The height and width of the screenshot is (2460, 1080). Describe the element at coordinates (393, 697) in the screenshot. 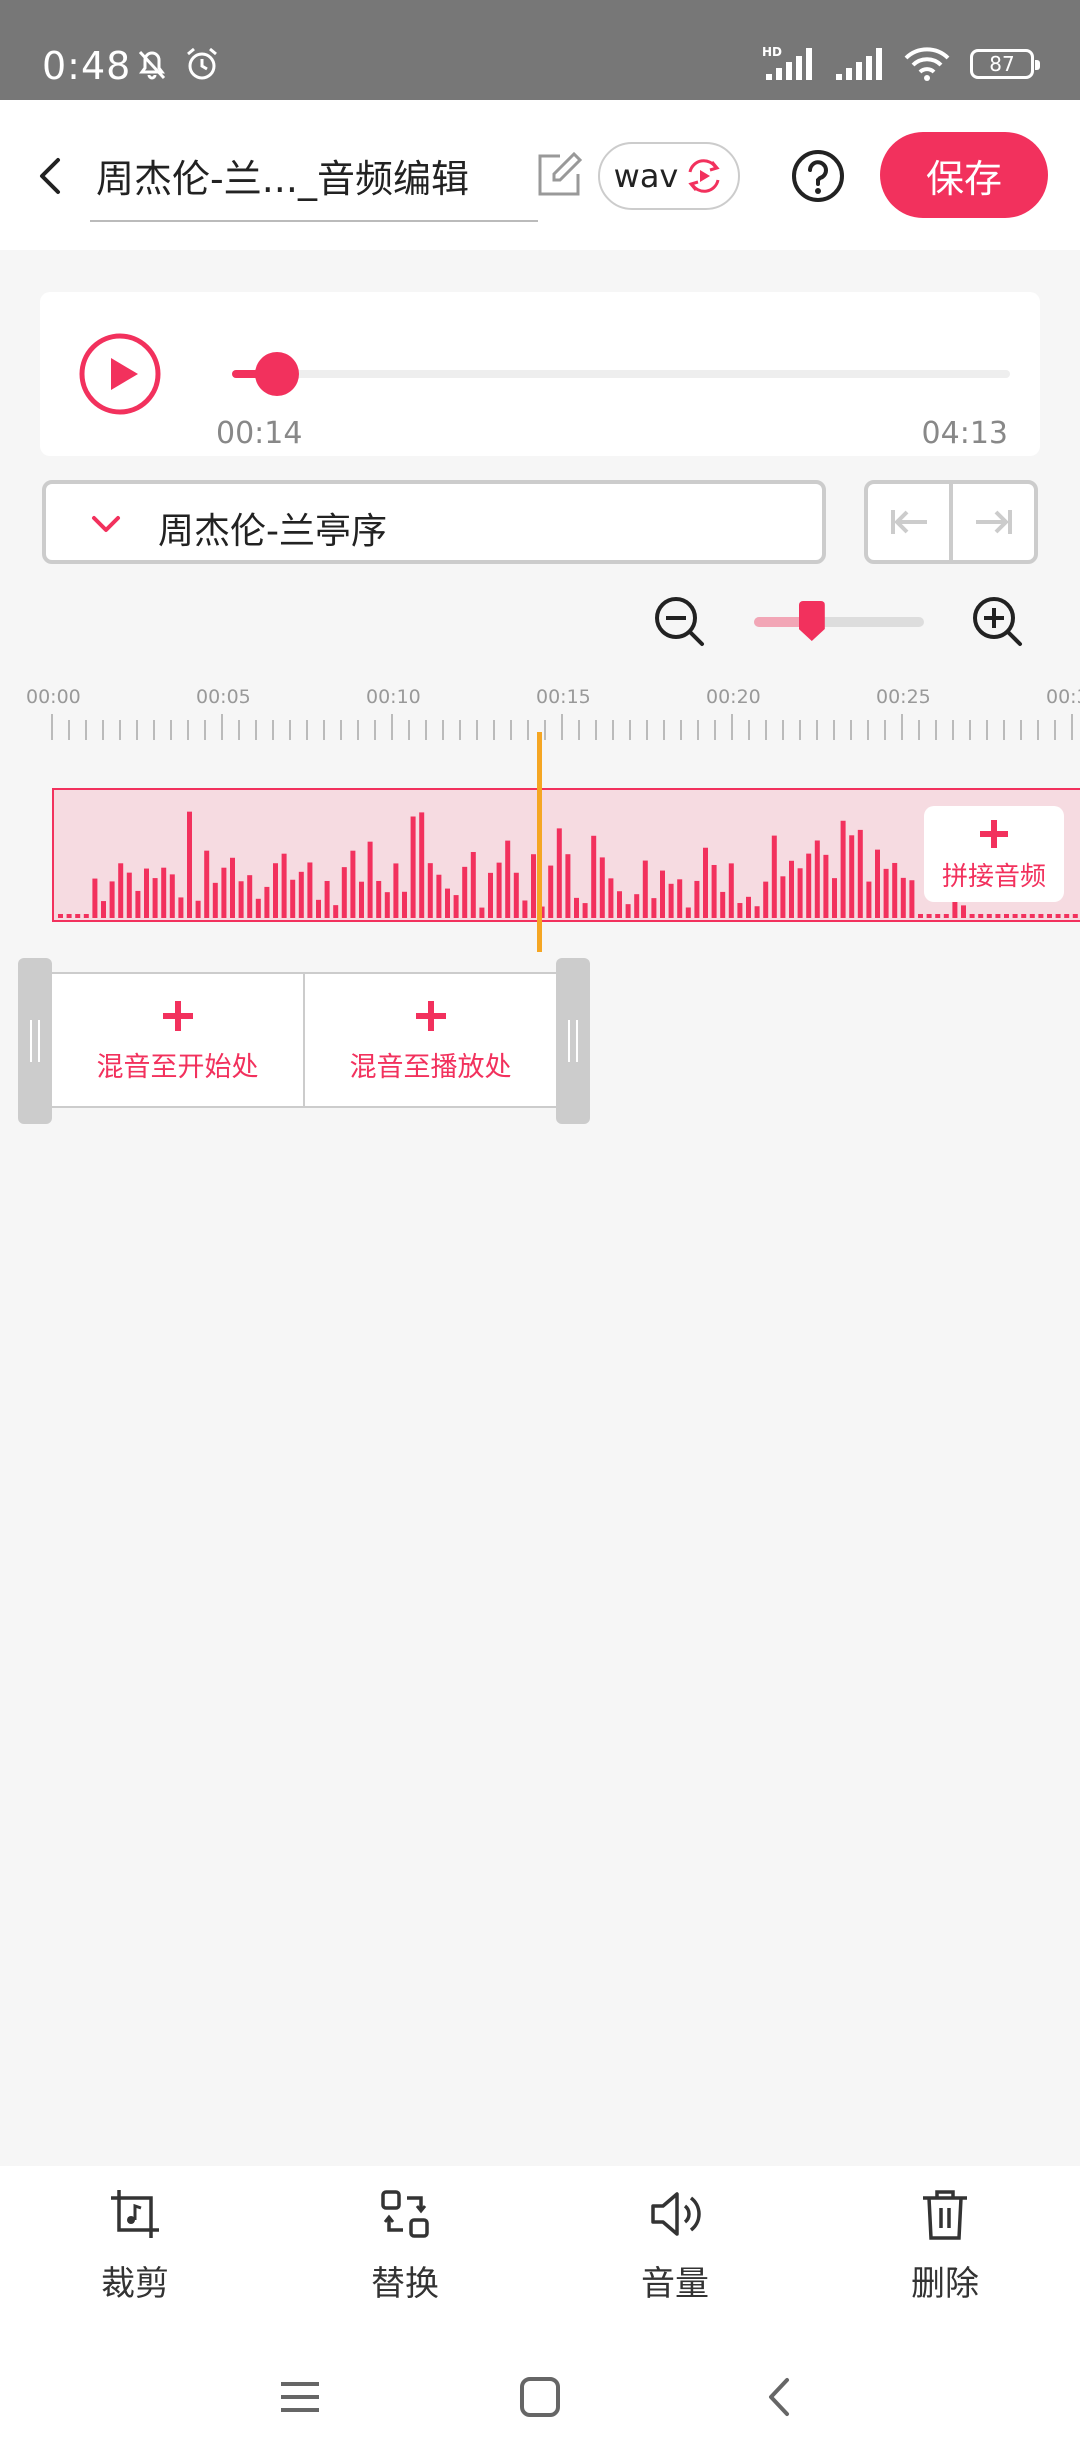

I see `ruler-label: 00:10` at that location.